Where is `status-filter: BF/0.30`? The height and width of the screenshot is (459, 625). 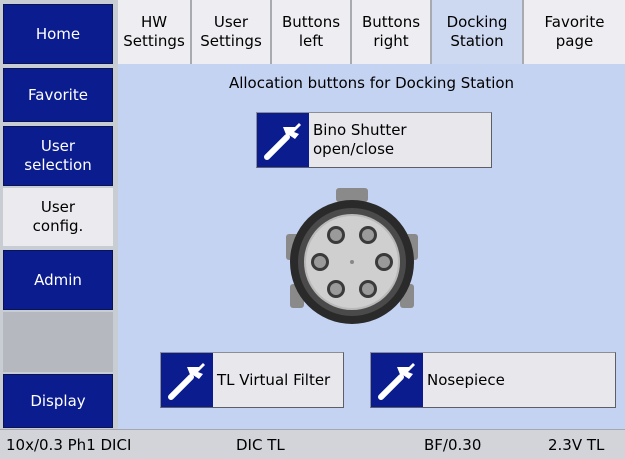
status-filter: BF/0.30 is located at coordinates (453, 445).